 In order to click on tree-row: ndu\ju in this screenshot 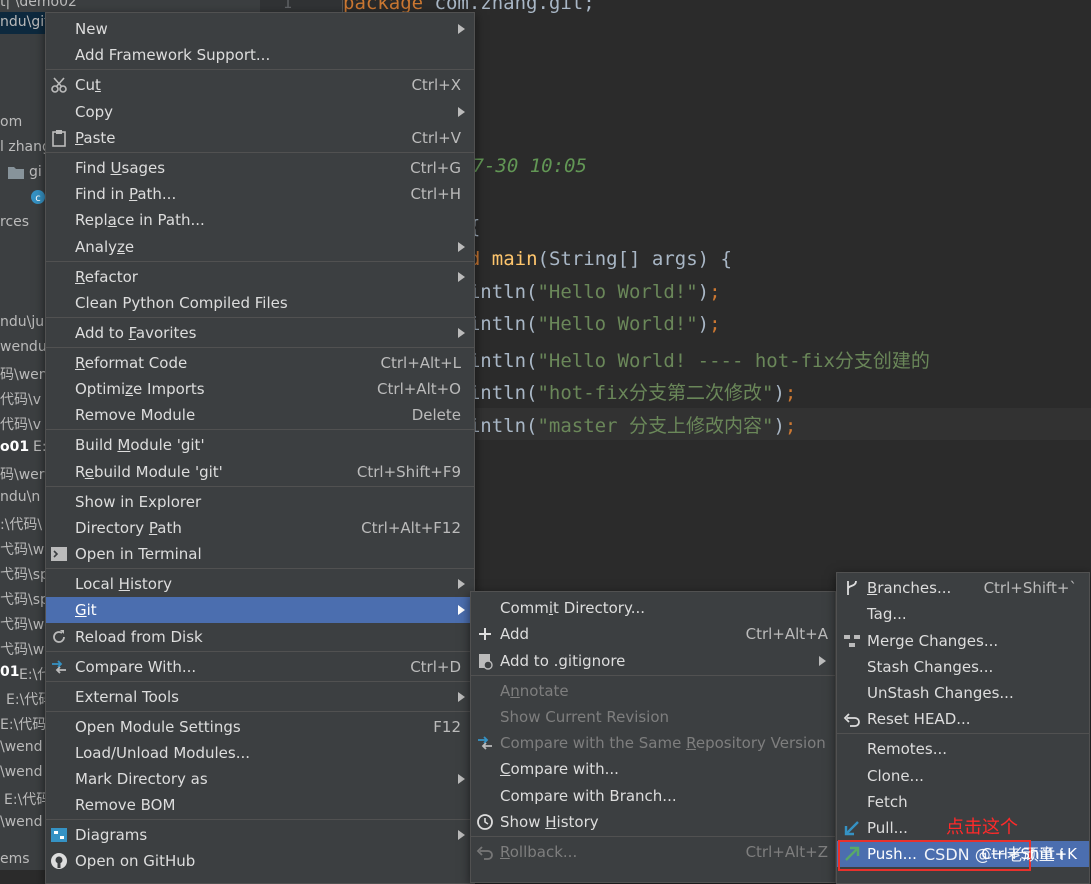, I will do `click(22, 322)`.